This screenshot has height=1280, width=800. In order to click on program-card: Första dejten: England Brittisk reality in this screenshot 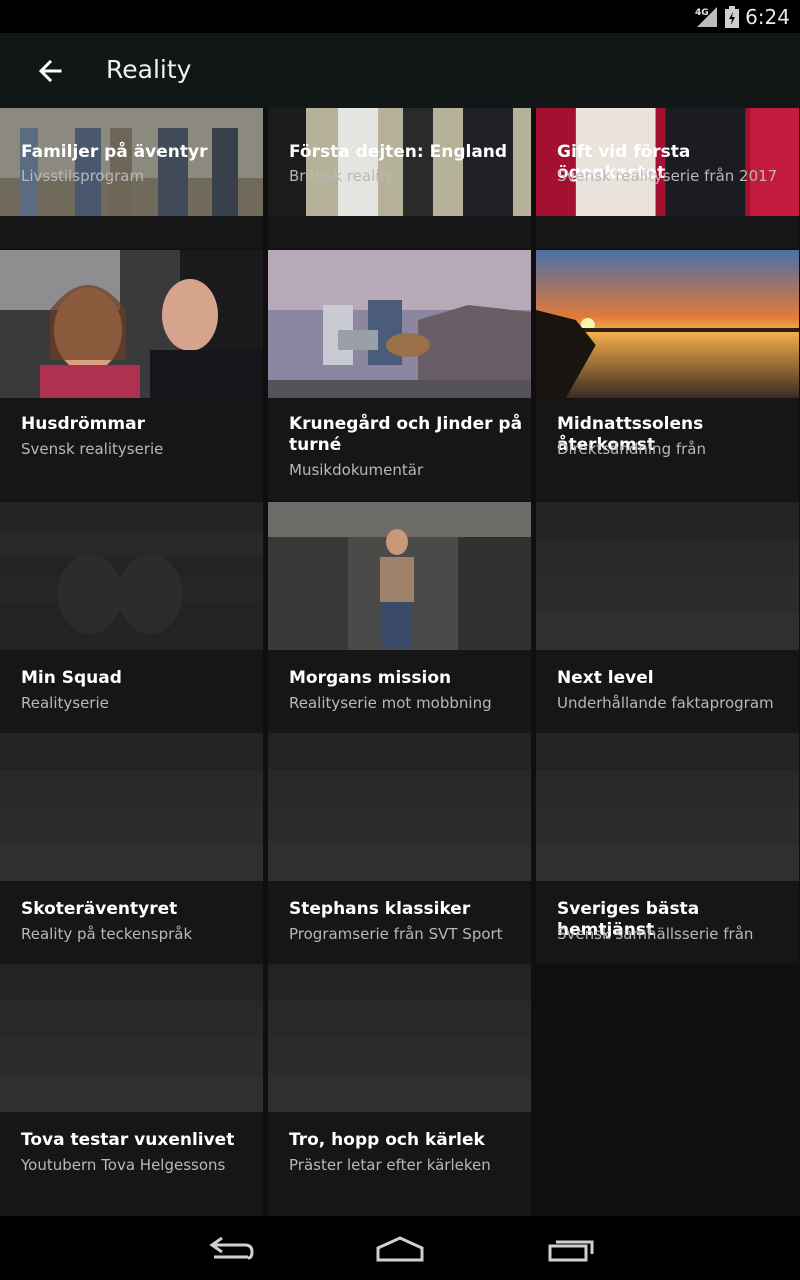, I will do `click(399, 178)`.